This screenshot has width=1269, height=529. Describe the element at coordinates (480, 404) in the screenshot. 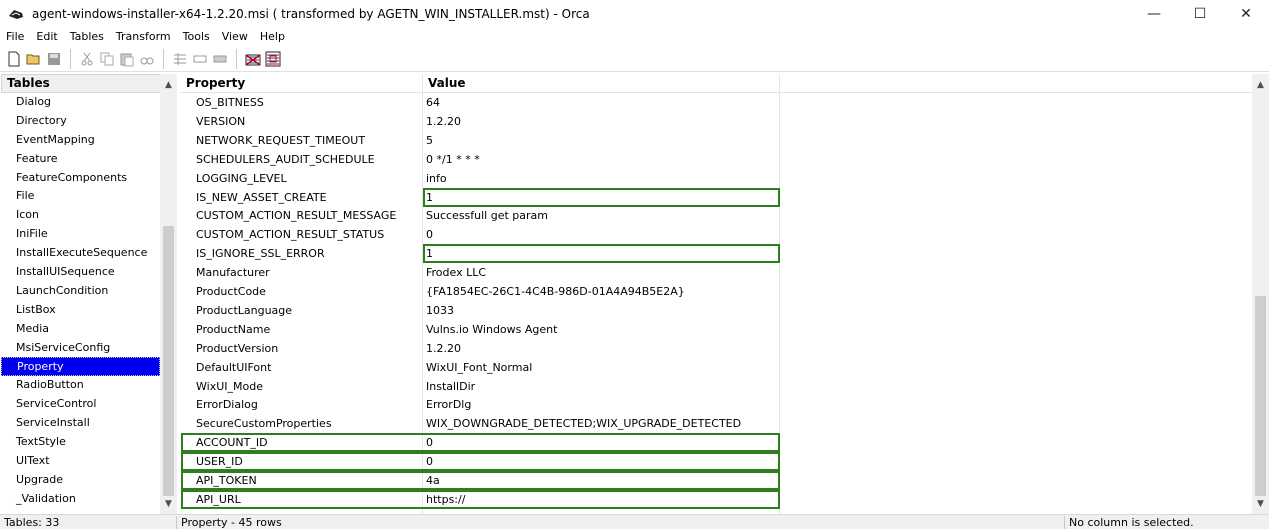

I see `table-row: ErrorDialog ErrorDlg` at that location.